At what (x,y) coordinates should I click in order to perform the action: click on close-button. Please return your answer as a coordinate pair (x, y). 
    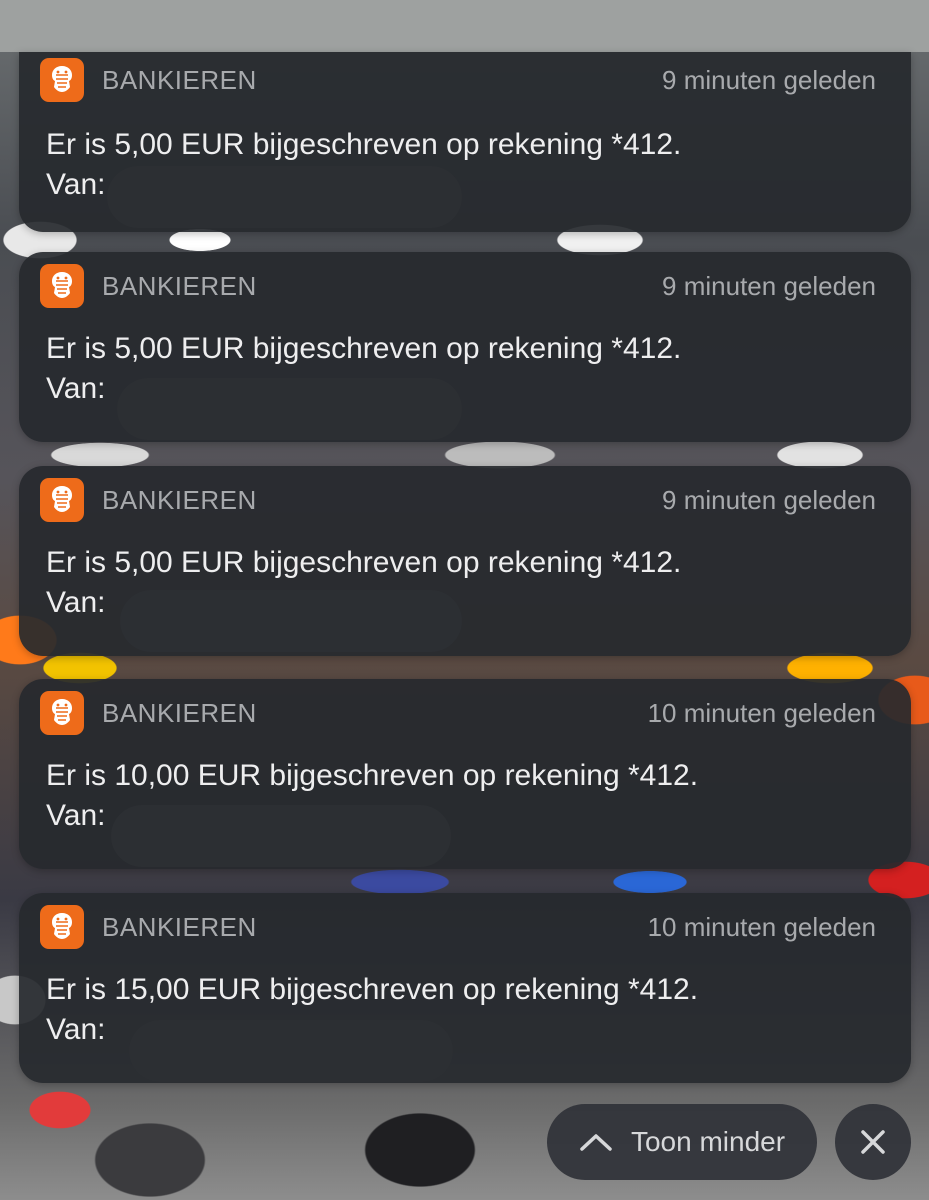
    Looking at the image, I should click on (873, 1142).